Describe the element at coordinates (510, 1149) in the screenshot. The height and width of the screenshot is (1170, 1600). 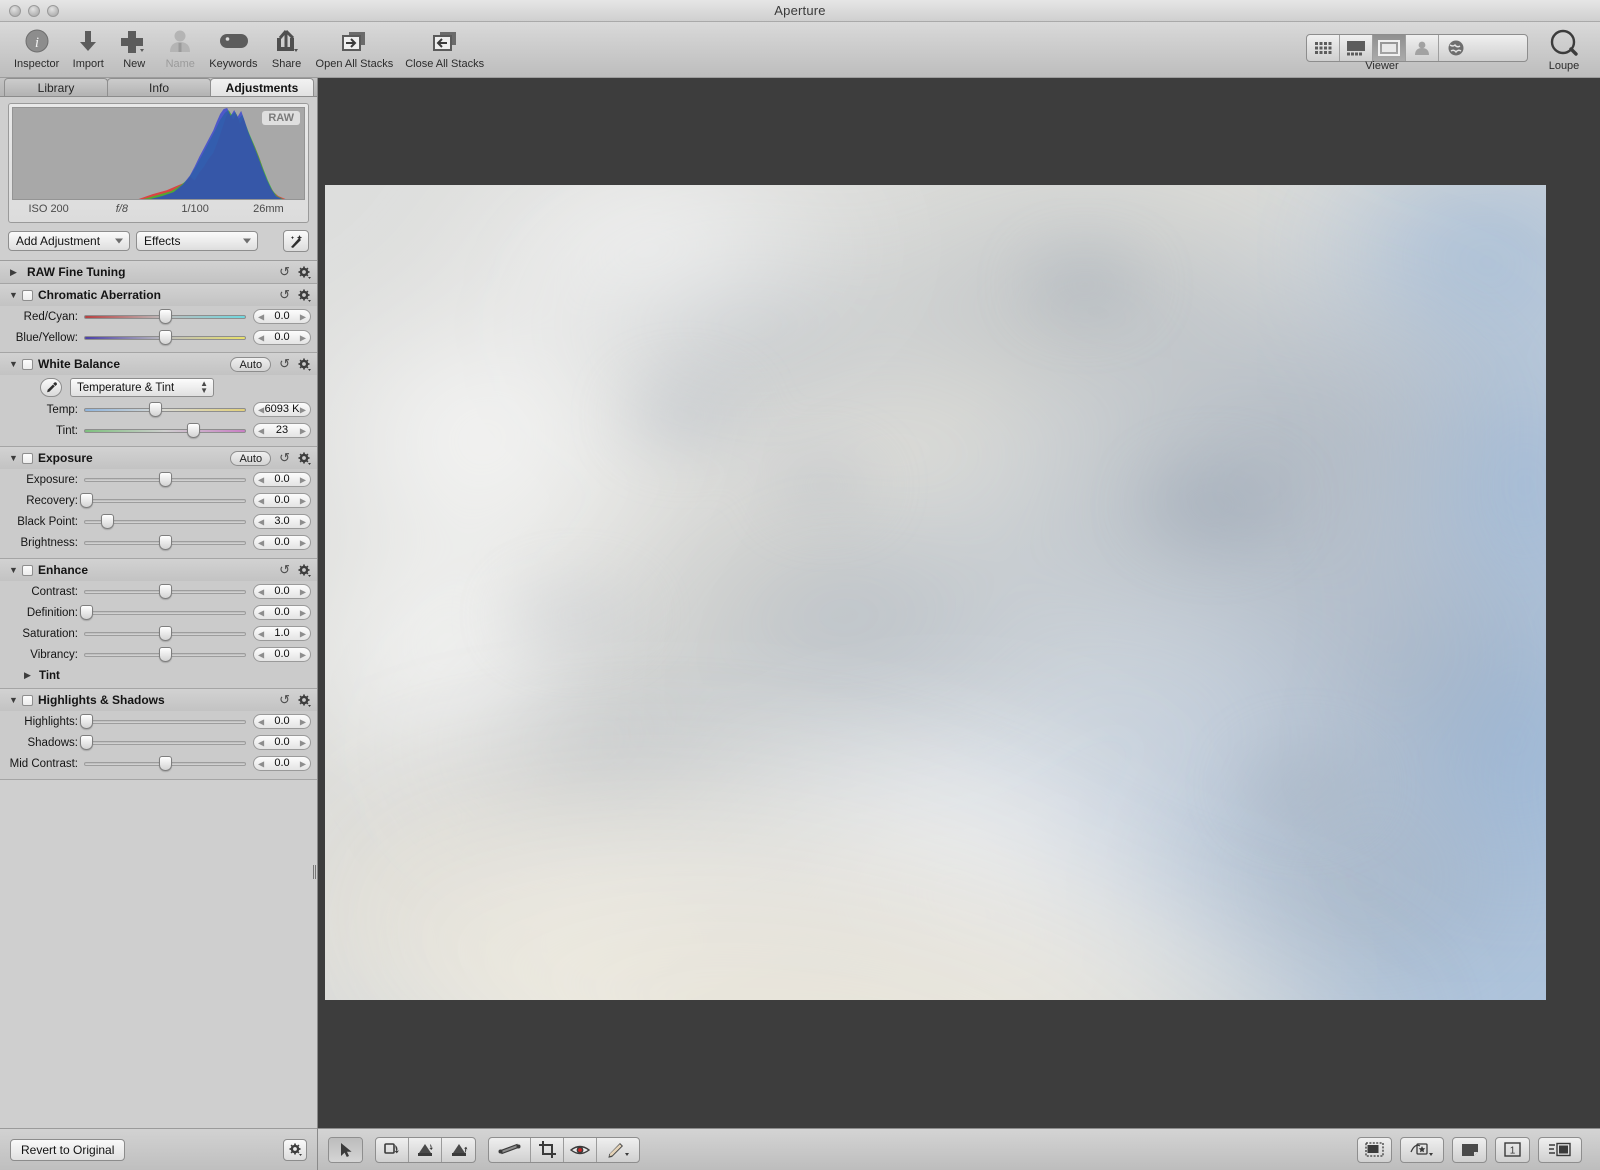
I see `straighten-tool` at that location.